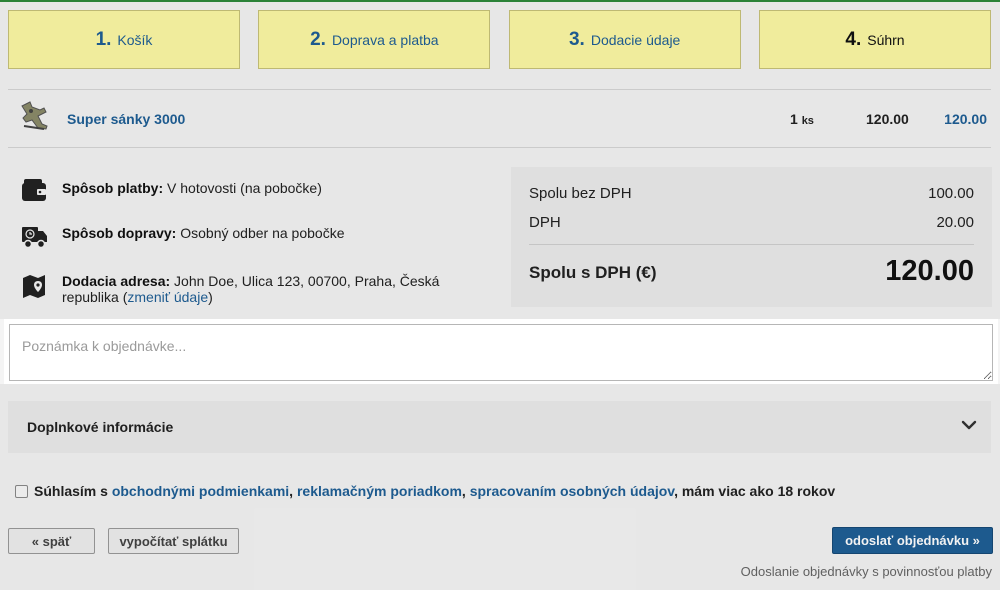  What do you see at coordinates (173, 541) in the screenshot?
I see `calculate-installment-button: vypočítať splátku` at bounding box center [173, 541].